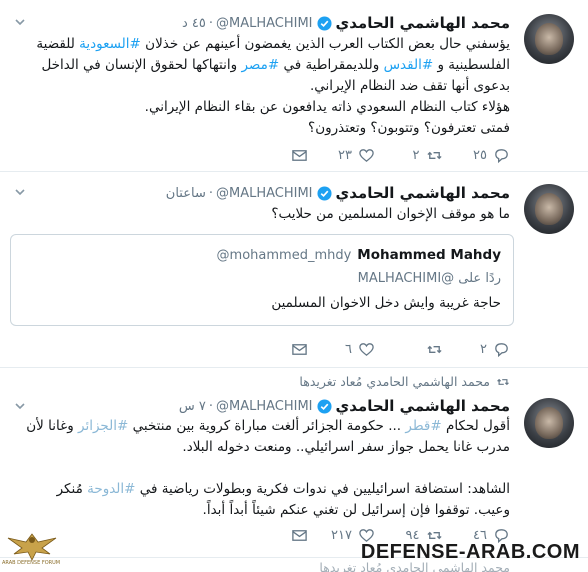 The image size is (588, 572). What do you see at coordinates (284, 255) in the screenshot?
I see `quote-author-handle: @mohammed_mhdy` at bounding box center [284, 255].